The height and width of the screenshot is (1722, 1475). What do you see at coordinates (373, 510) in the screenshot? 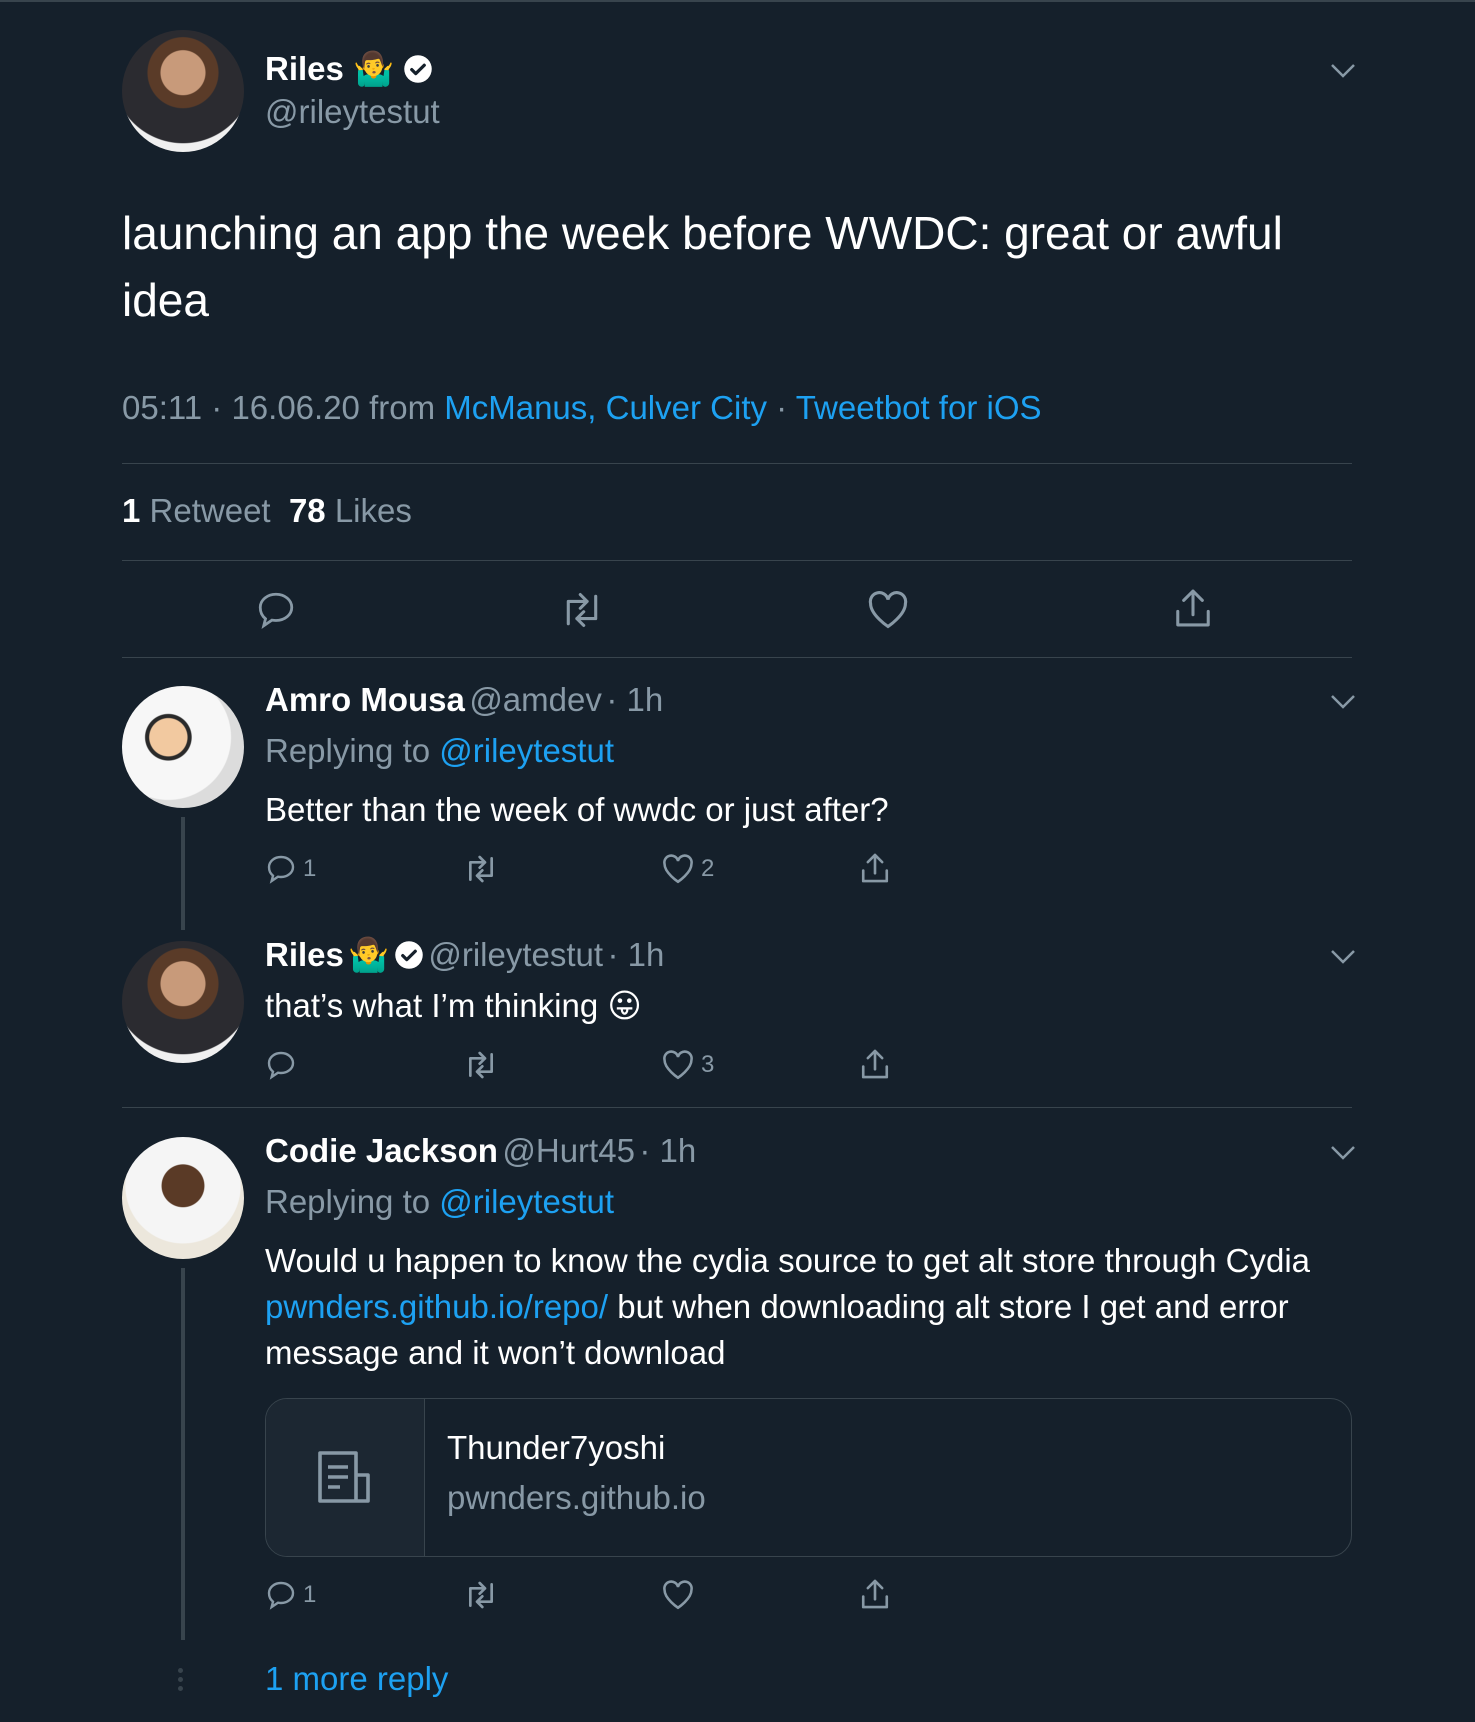
I see `like-label: Likes` at bounding box center [373, 510].